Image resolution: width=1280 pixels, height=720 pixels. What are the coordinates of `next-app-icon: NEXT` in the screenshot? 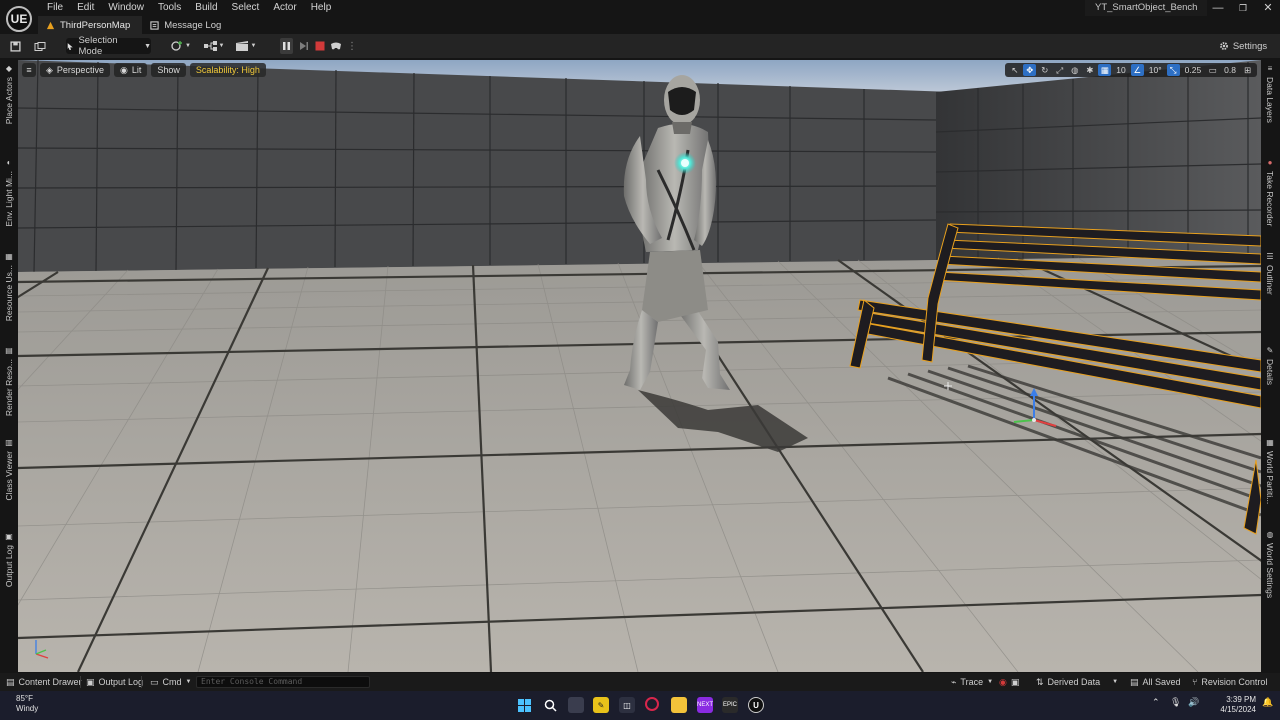 It's located at (705, 705).